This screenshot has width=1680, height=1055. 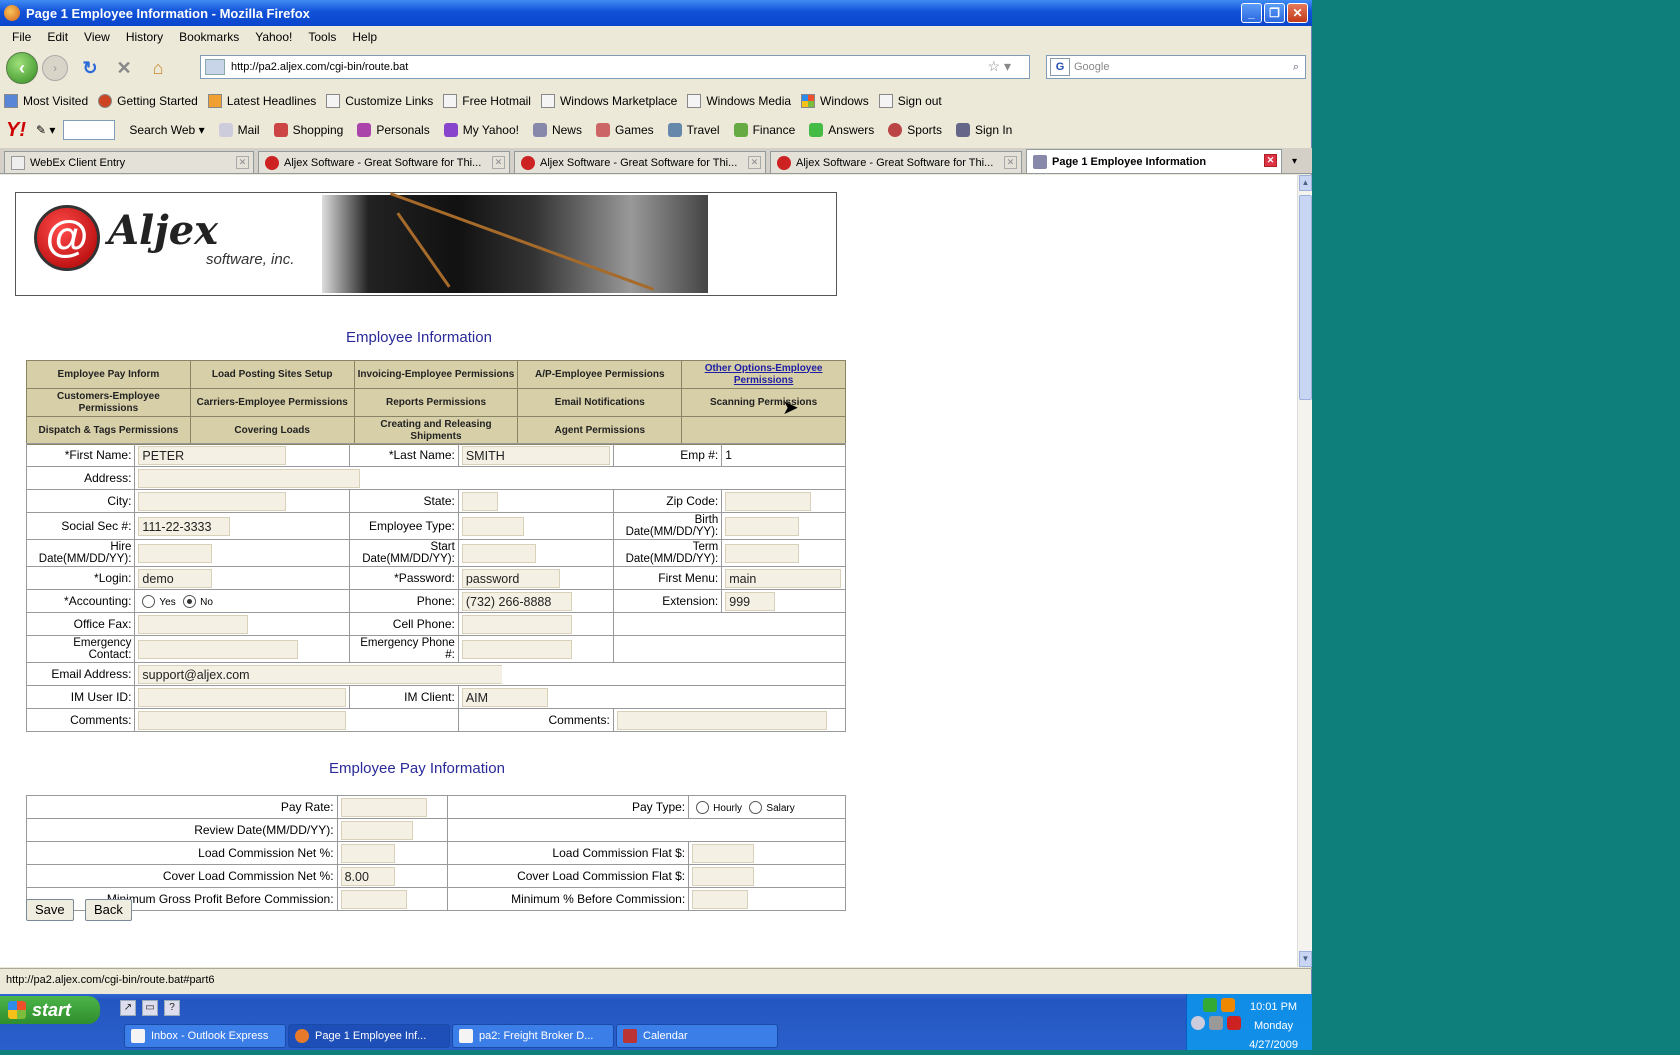 What do you see at coordinates (45, 130) in the screenshot?
I see `pencil-icon: ✎ ▾` at bounding box center [45, 130].